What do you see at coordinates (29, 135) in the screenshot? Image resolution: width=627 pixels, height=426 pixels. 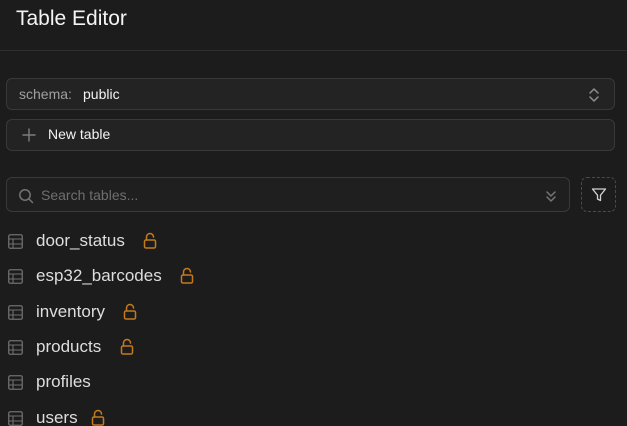 I see `plus-icon` at bounding box center [29, 135].